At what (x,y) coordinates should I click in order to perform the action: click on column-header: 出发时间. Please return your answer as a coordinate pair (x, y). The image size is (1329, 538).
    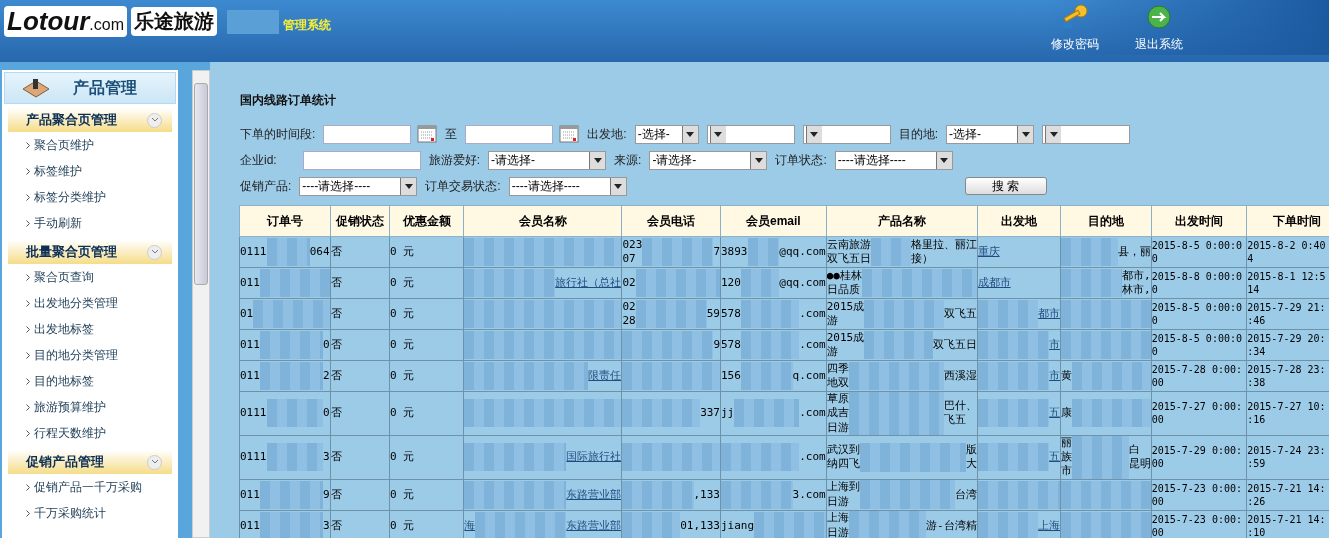
    Looking at the image, I should click on (1199, 221).